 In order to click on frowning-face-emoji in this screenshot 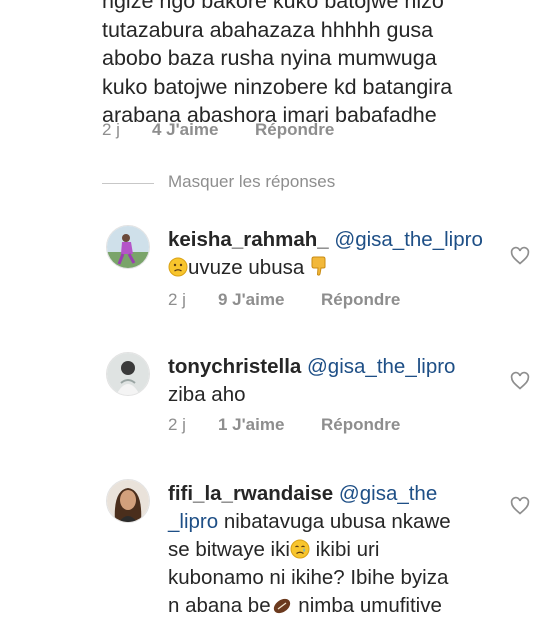, I will do `click(178, 267)`.